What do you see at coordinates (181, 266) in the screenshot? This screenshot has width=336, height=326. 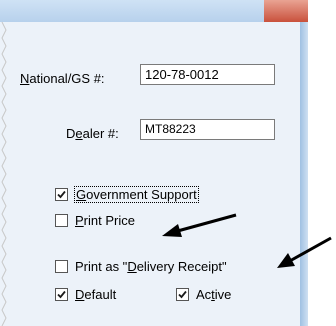 I see `delivery-receipt-text-post: elivery Receipt"` at bounding box center [181, 266].